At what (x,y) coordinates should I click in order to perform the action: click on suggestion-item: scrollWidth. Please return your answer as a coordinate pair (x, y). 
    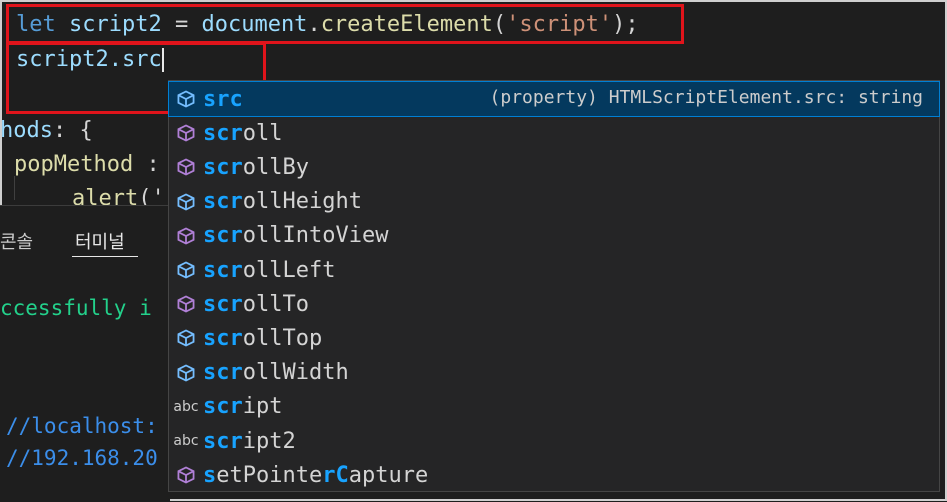
    Looking at the image, I should click on (554, 373).